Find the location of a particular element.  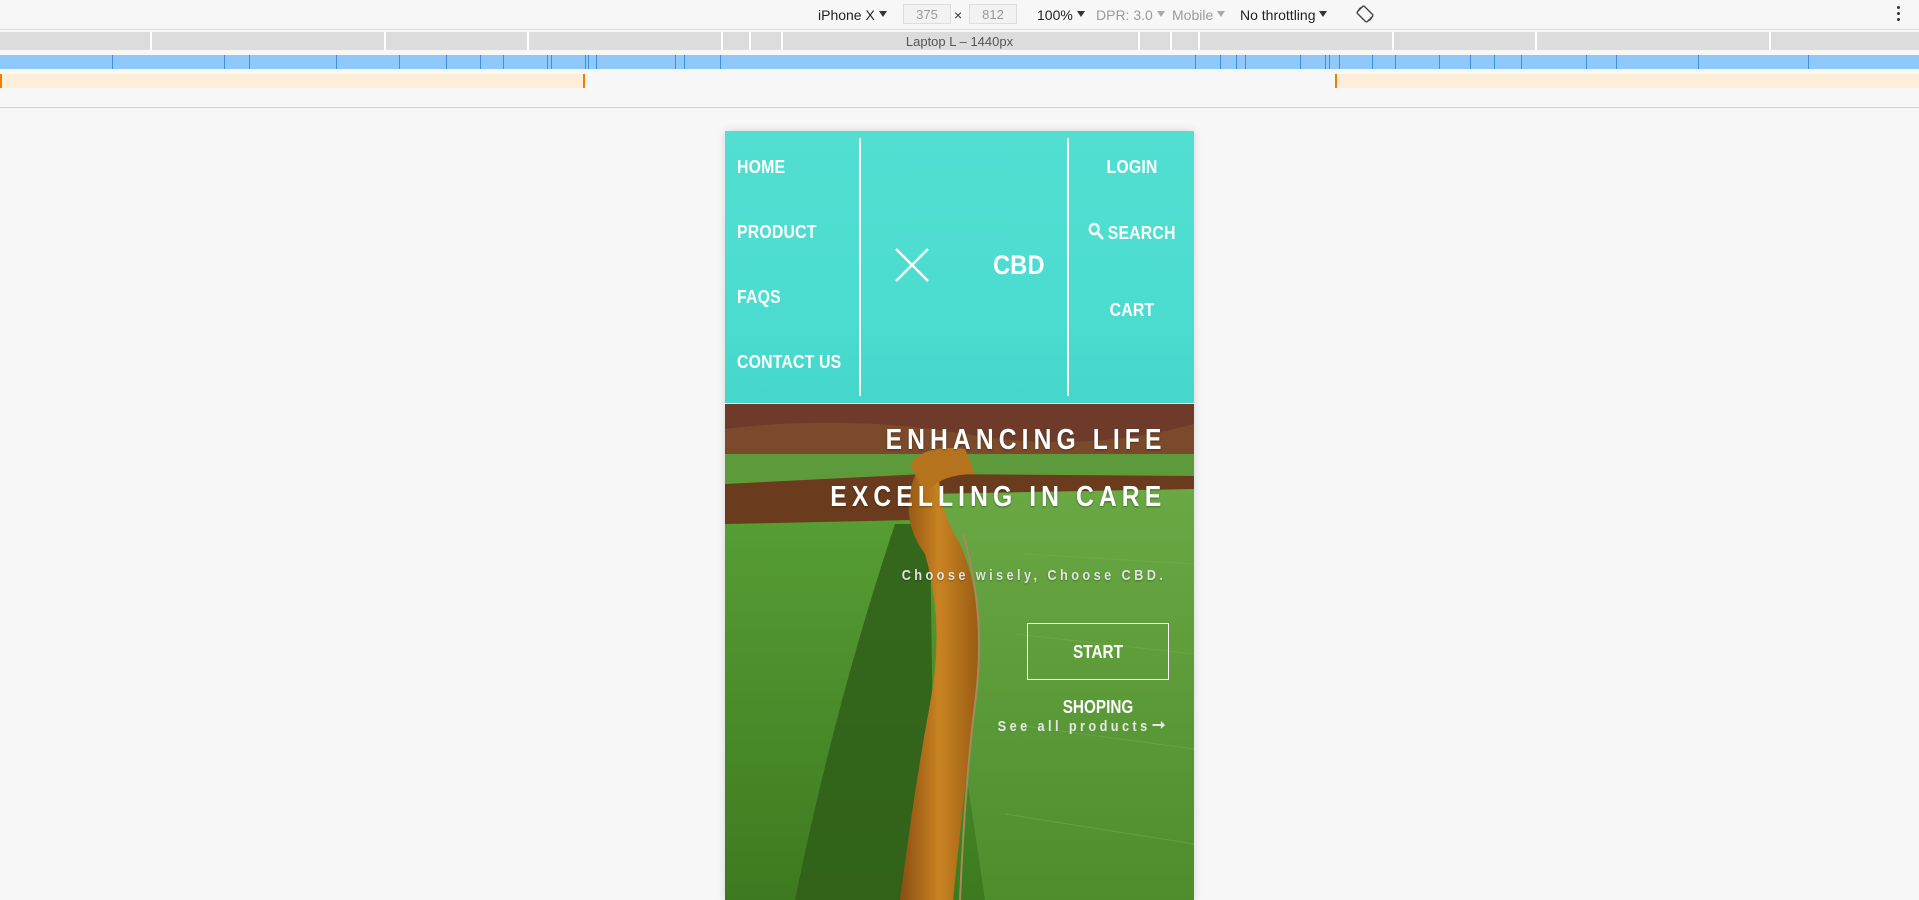

mode-select: Mobile is located at coordinates (1199, 15).